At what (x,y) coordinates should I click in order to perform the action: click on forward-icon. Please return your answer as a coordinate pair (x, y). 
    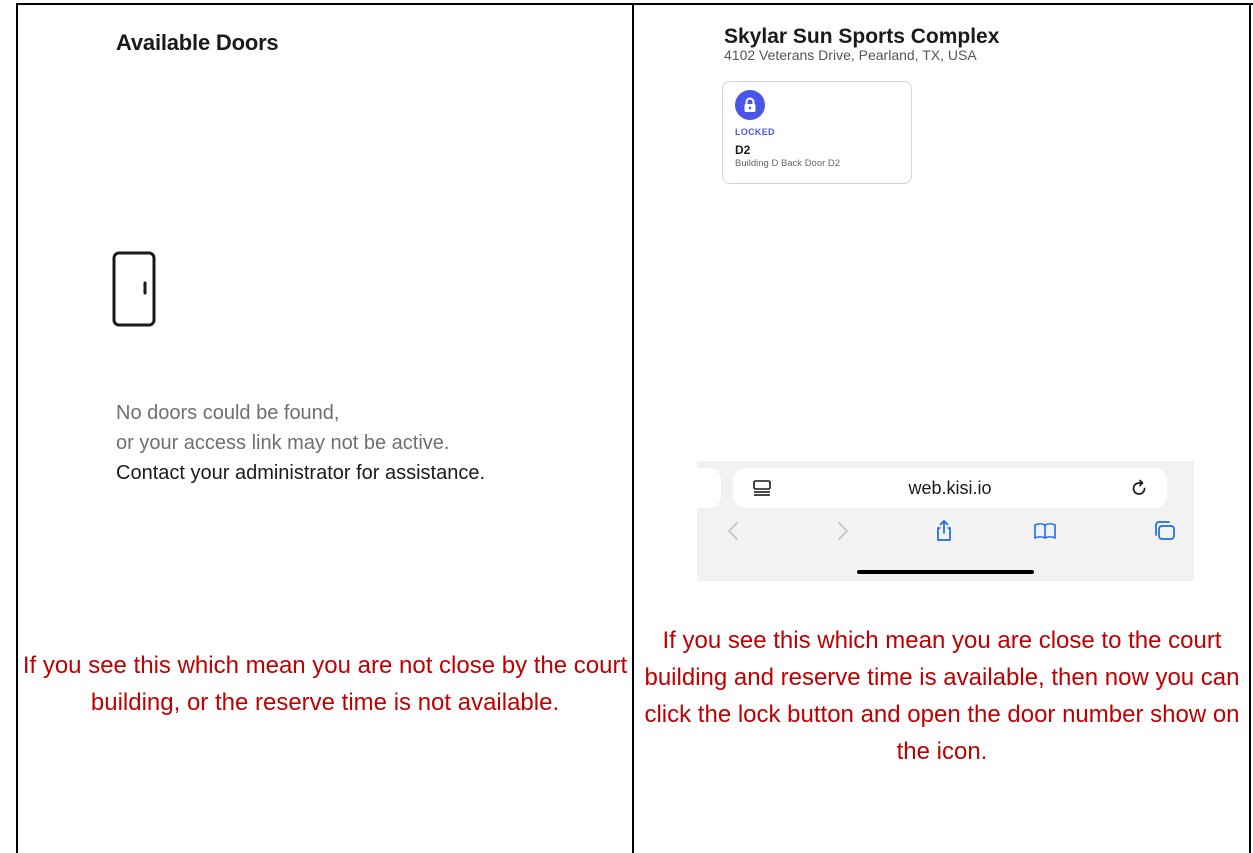
    Looking at the image, I should click on (842, 531).